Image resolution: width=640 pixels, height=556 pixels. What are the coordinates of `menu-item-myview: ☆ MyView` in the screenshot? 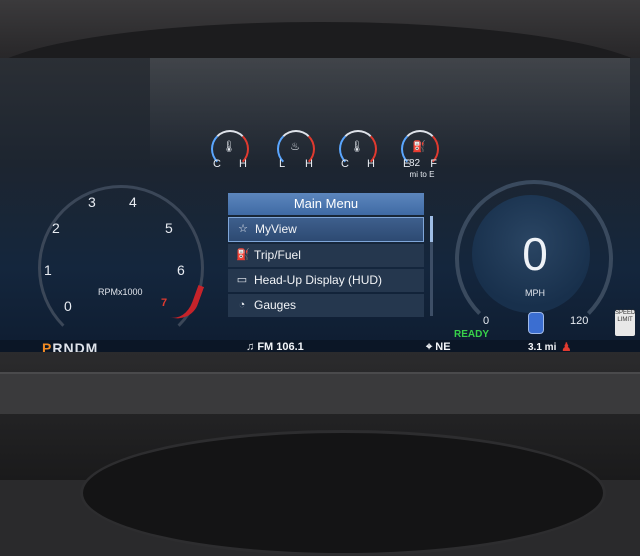 It's located at (326, 229).